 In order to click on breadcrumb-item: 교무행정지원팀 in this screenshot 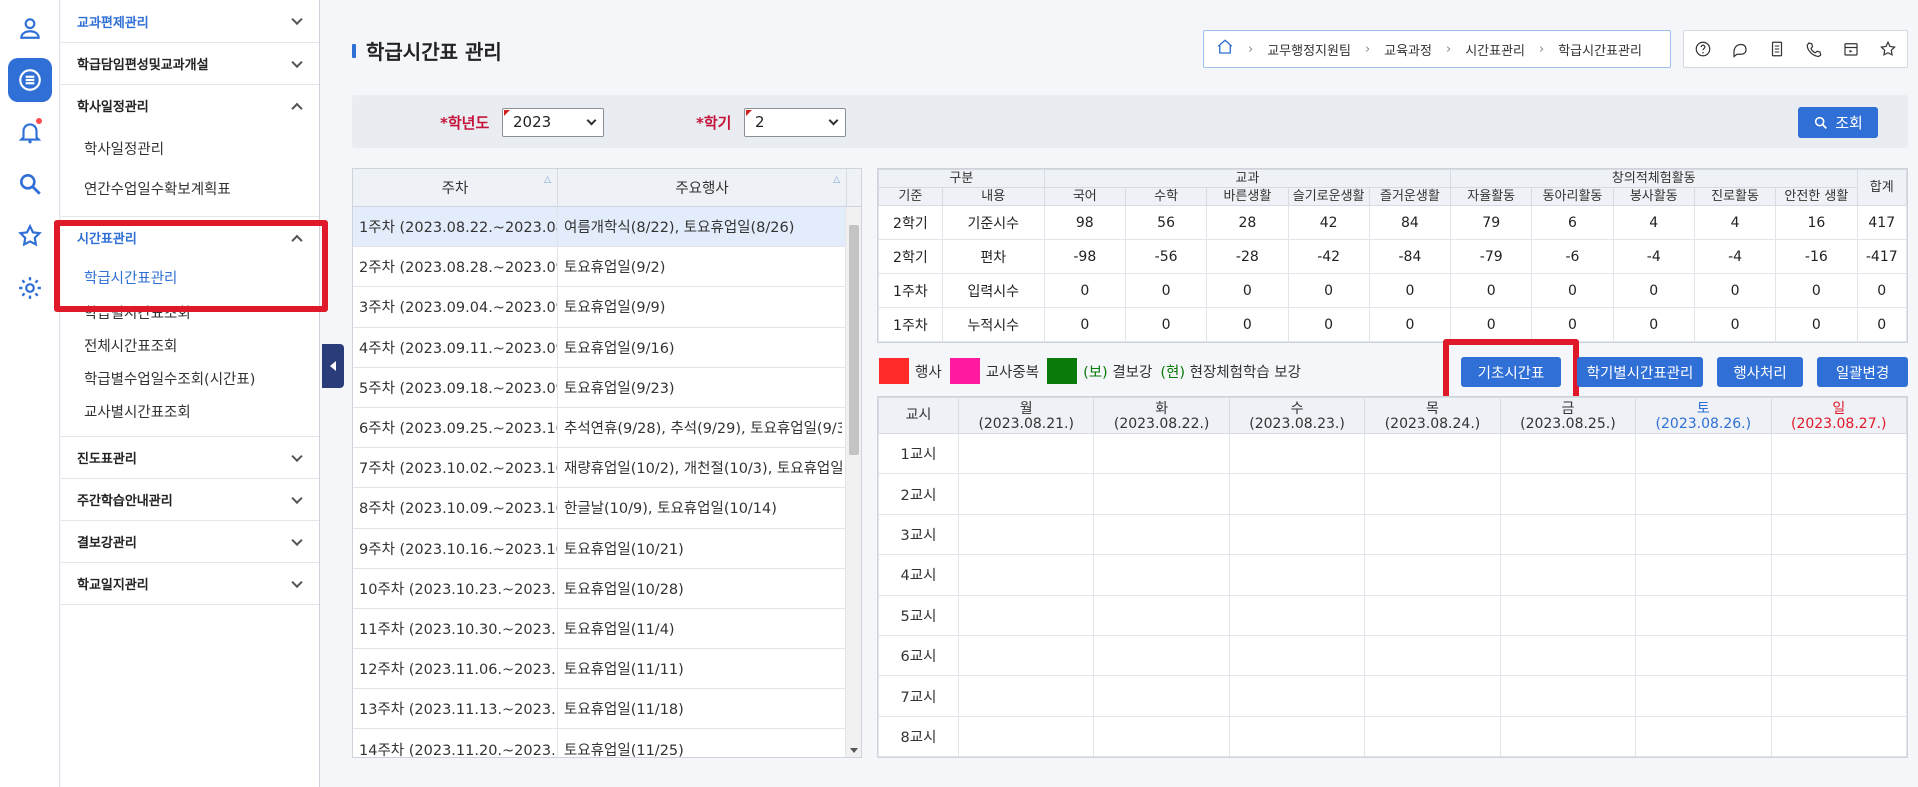, I will do `click(1309, 49)`.